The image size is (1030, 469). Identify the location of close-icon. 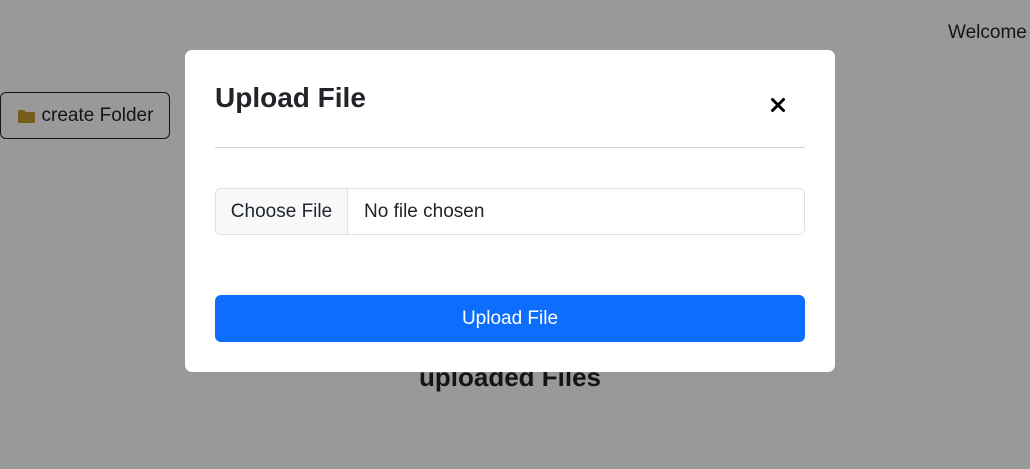
(778, 107).